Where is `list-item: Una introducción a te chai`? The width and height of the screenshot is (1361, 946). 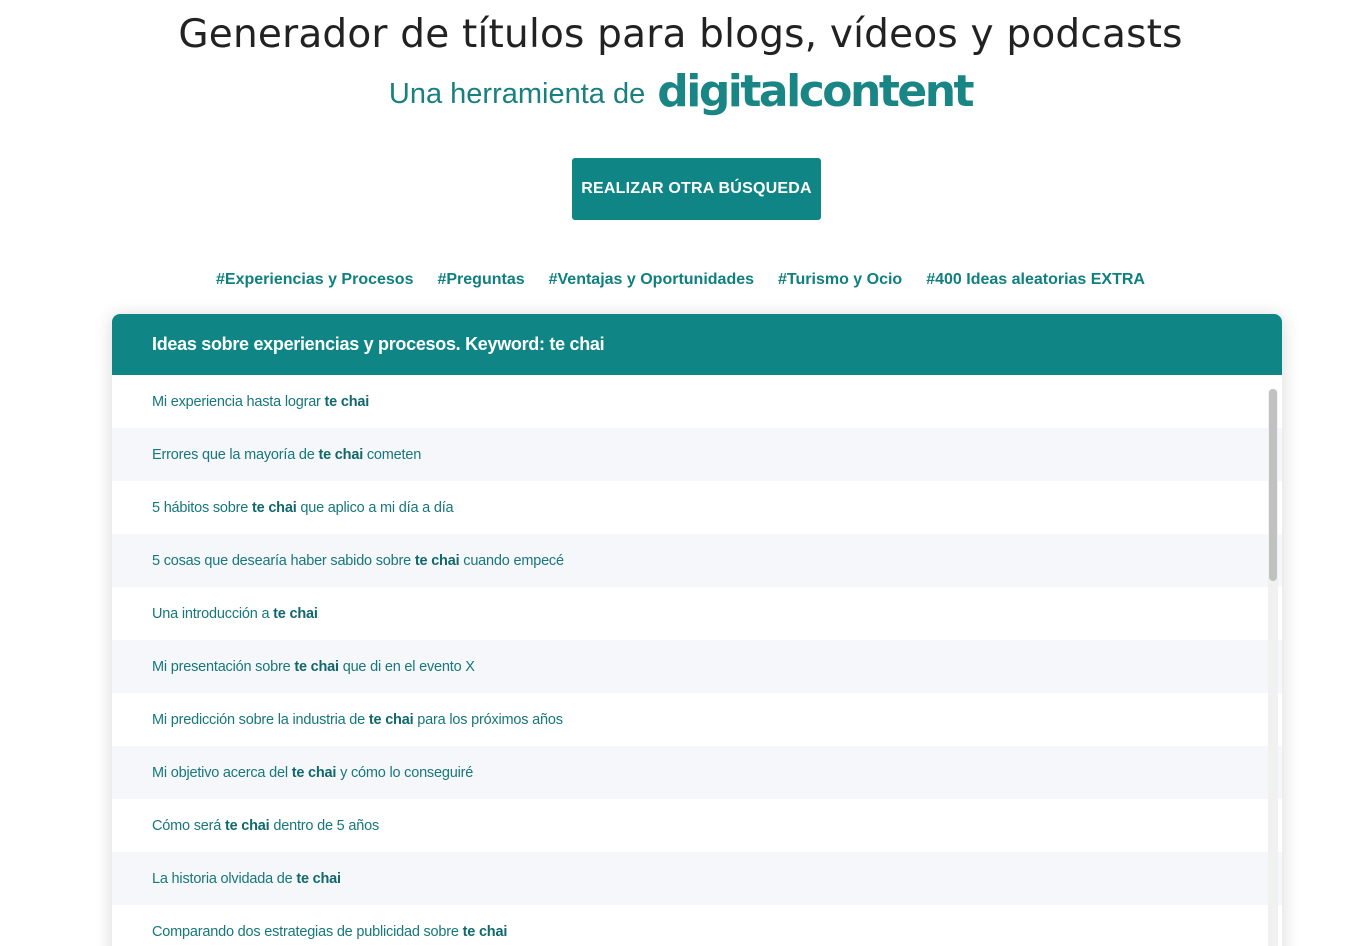 list-item: Una introducción a te chai is located at coordinates (697, 613).